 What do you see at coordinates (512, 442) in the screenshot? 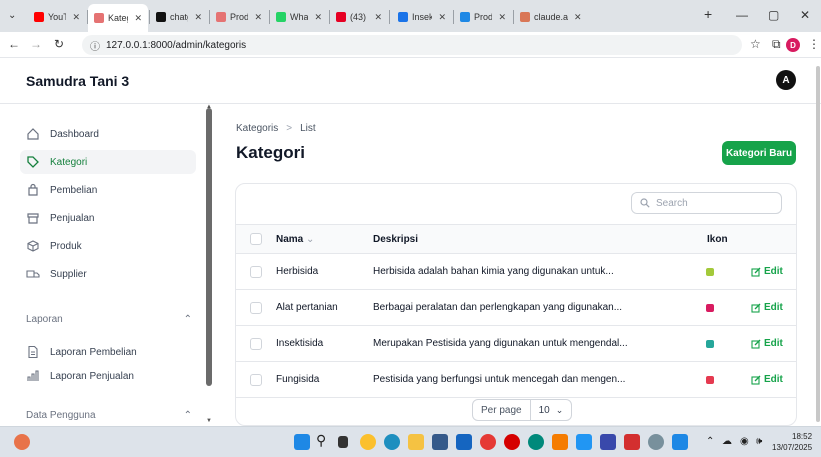
I see `opera-icon` at bounding box center [512, 442].